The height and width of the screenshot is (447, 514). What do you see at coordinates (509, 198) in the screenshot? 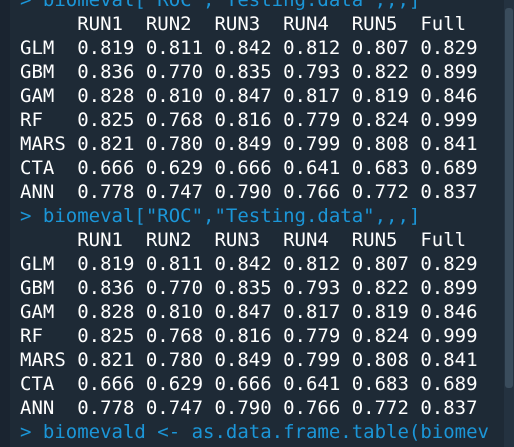
I see `scrollbar-thumb` at bounding box center [509, 198].